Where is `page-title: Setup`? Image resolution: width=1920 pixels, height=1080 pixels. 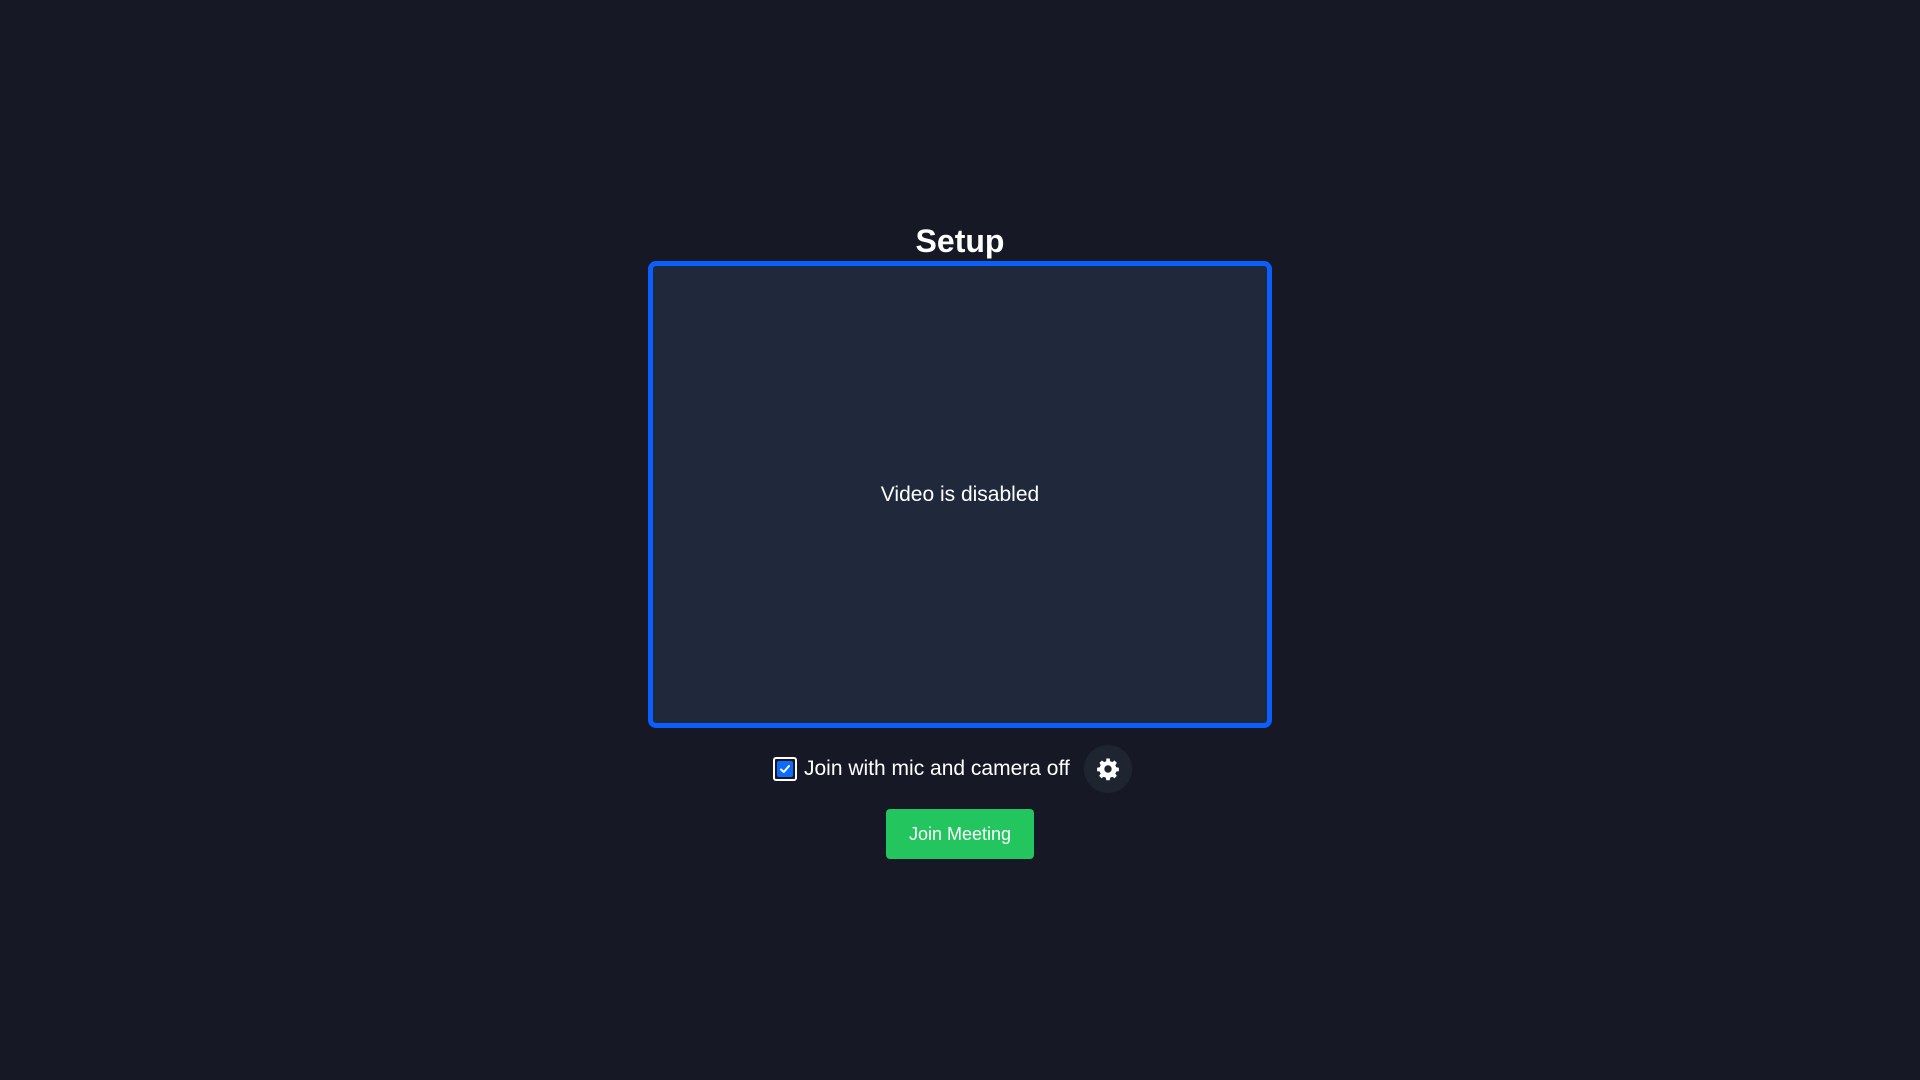 page-title: Setup is located at coordinates (960, 241).